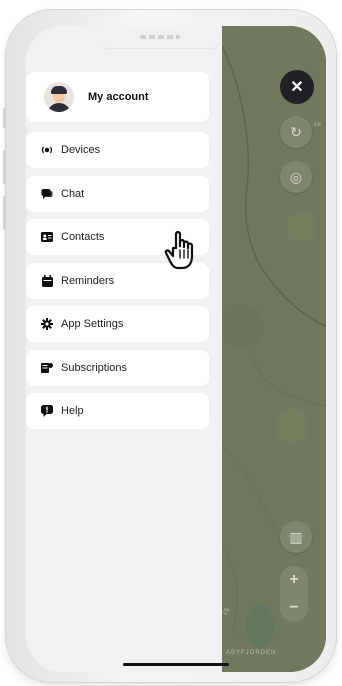  I want to click on contacts-icon, so click(47, 237).